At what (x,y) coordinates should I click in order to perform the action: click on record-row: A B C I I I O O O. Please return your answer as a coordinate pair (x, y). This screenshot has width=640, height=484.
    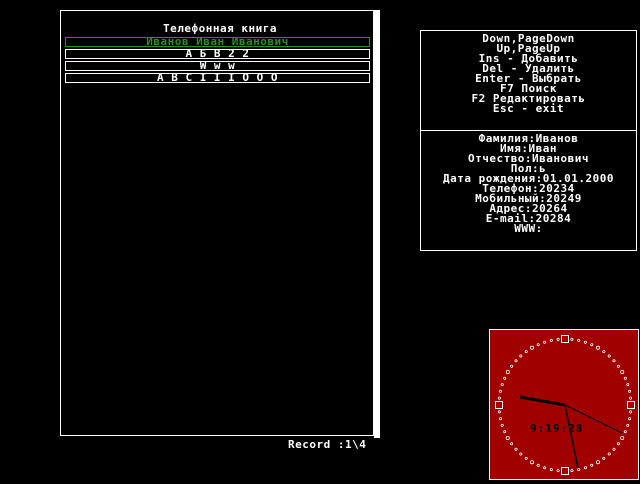
    Looking at the image, I should click on (217, 78).